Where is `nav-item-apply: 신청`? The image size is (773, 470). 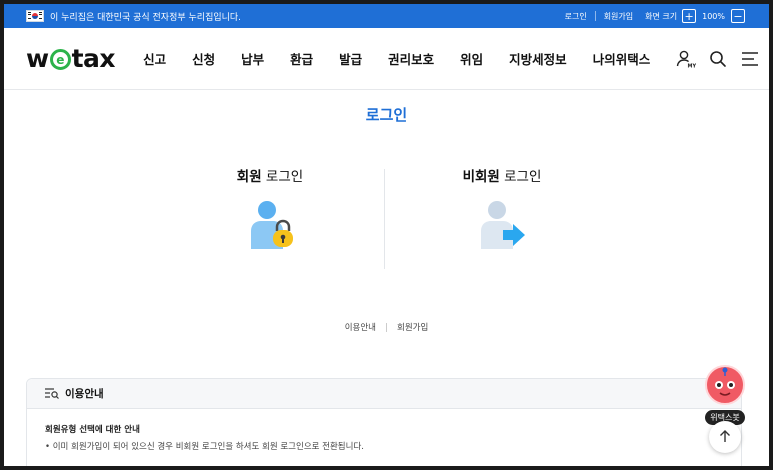 nav-item-apply: 신청 is located at coordinates (203, 58).